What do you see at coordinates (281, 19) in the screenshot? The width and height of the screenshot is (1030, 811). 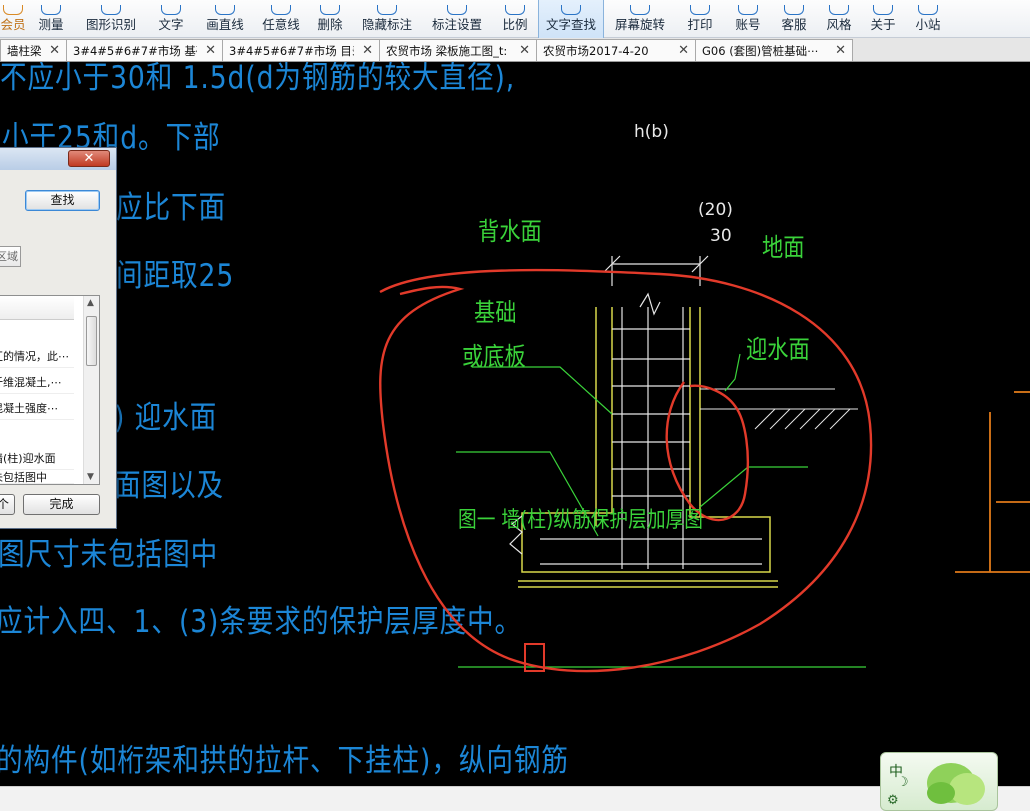 I see `toolbar-freeline-button: 任意线` at bounding box center [281, 19].